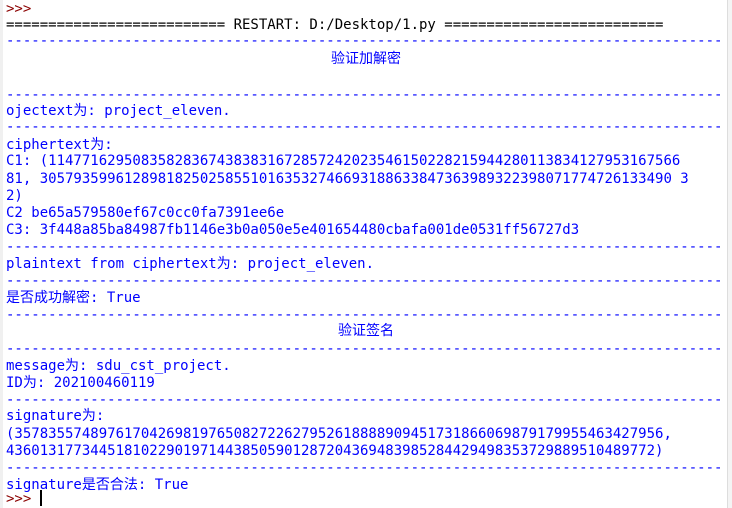 The width and height of the screenshot is (732, 508). Describe the element at coordinates (73, 298) in the screenshot. I see `decrypt-success-output: 是否成功解密: True` at that location.